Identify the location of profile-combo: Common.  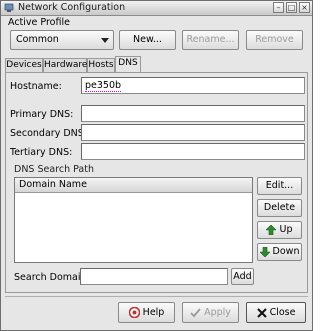
(62, 40).